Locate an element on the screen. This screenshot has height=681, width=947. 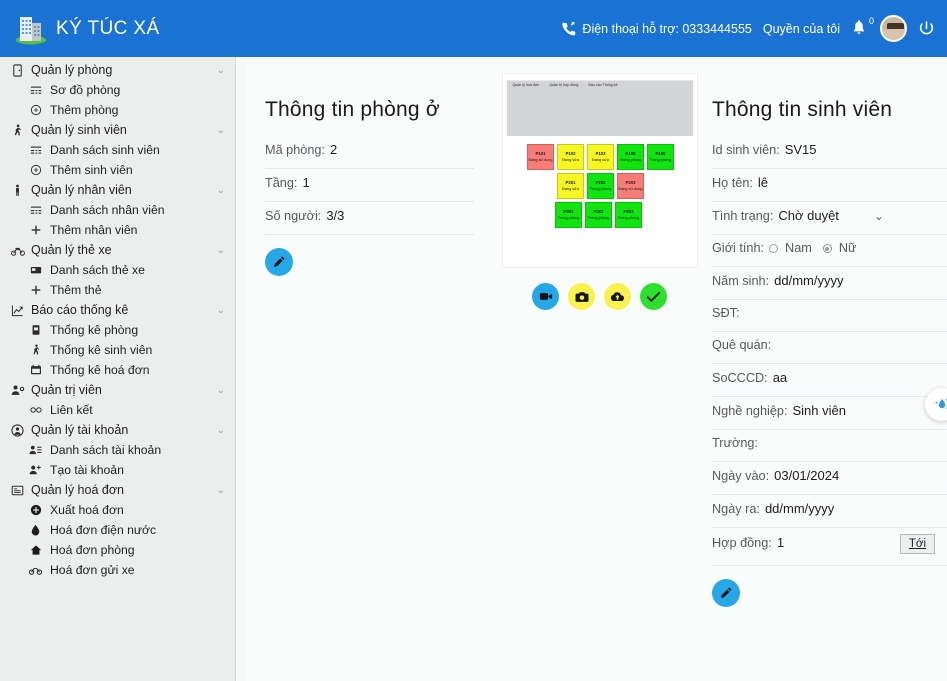
sidebar-item-danh-sach-tai-khoan: Danh sách tài khoản is located at coordinates (117, 450).